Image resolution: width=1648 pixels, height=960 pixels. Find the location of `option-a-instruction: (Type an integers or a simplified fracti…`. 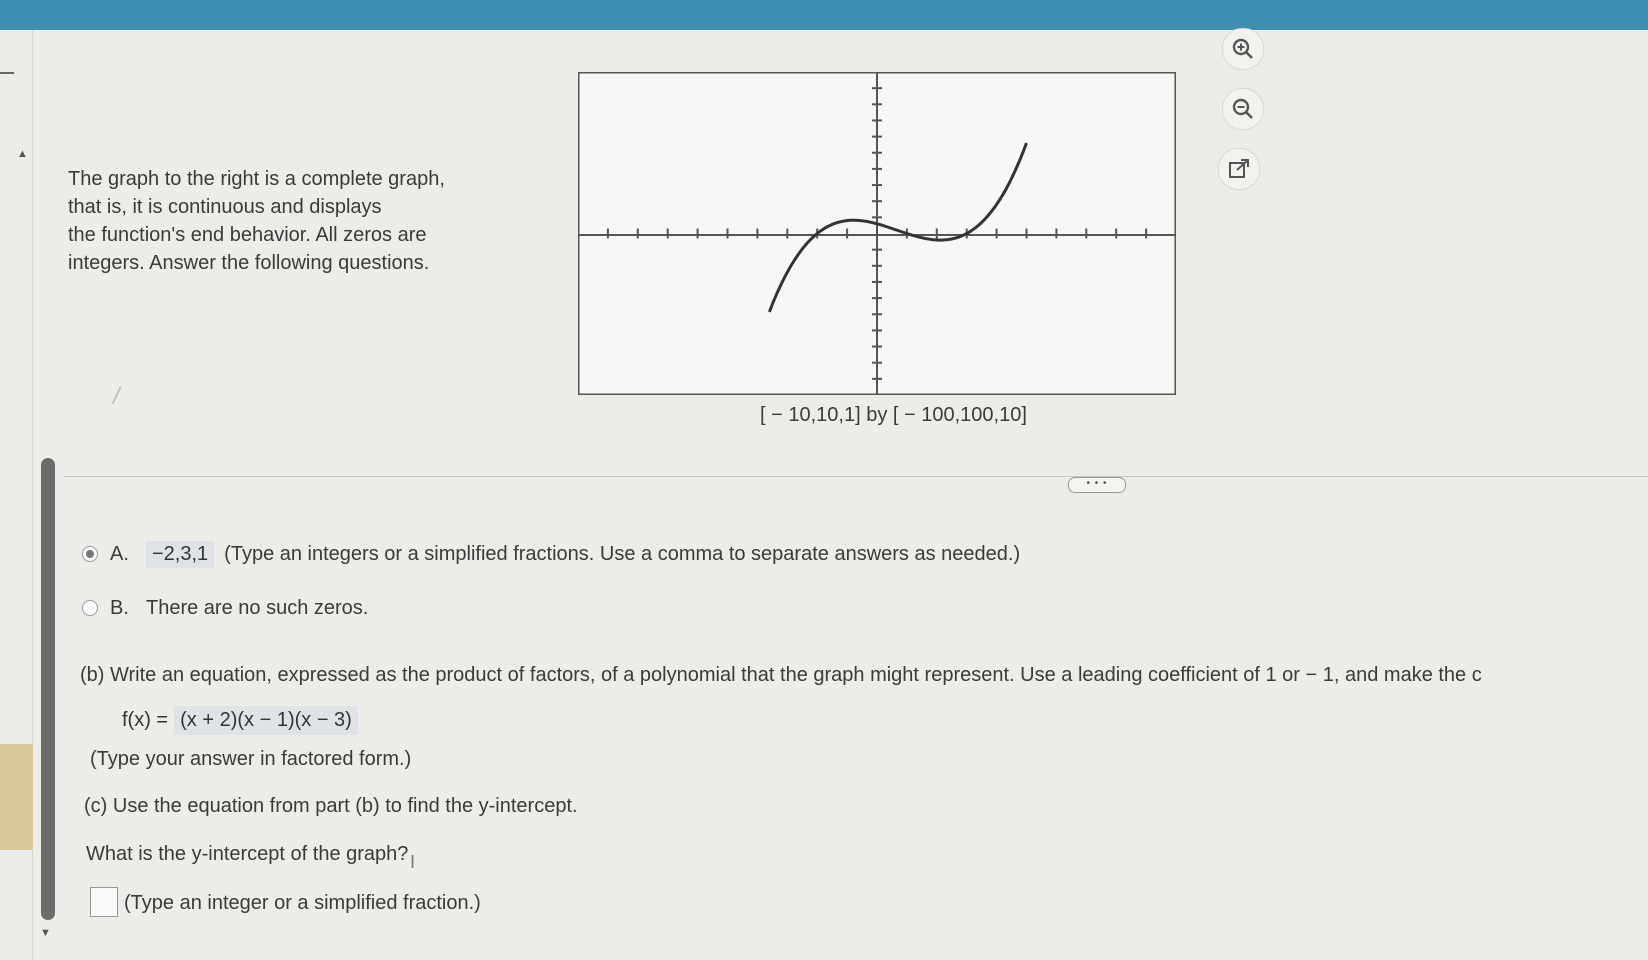

option-a-instruction: (Type an integers or a simplified fracti… is located at coordinates (622, 553).